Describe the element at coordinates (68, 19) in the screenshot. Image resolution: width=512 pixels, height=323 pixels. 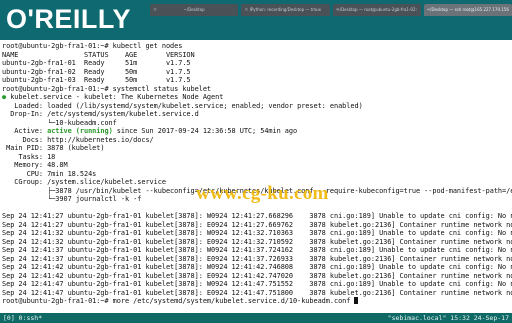
I see `oreilly-logo: O'REILLY` at that location.